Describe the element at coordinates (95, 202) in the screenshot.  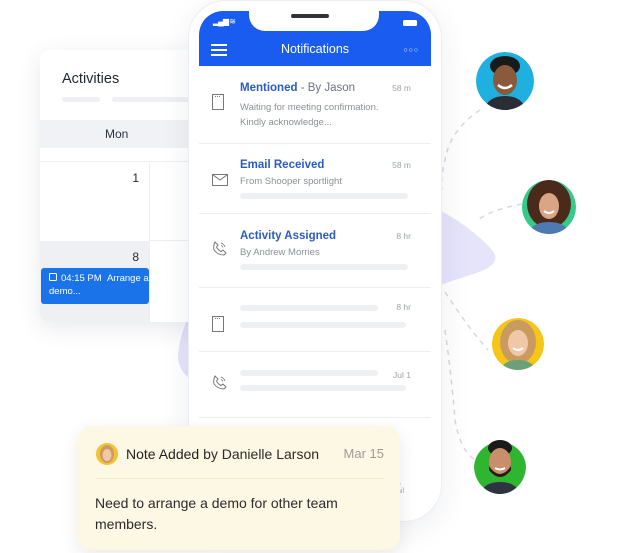
I see `calendar-cell: 1` at that location.